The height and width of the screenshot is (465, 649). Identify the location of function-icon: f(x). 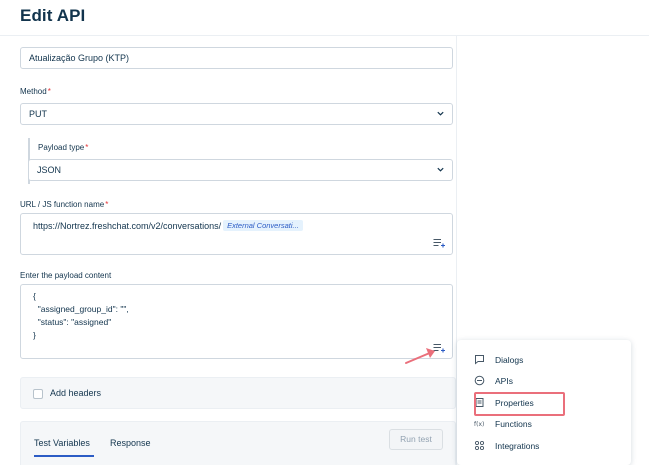
(479, 424).